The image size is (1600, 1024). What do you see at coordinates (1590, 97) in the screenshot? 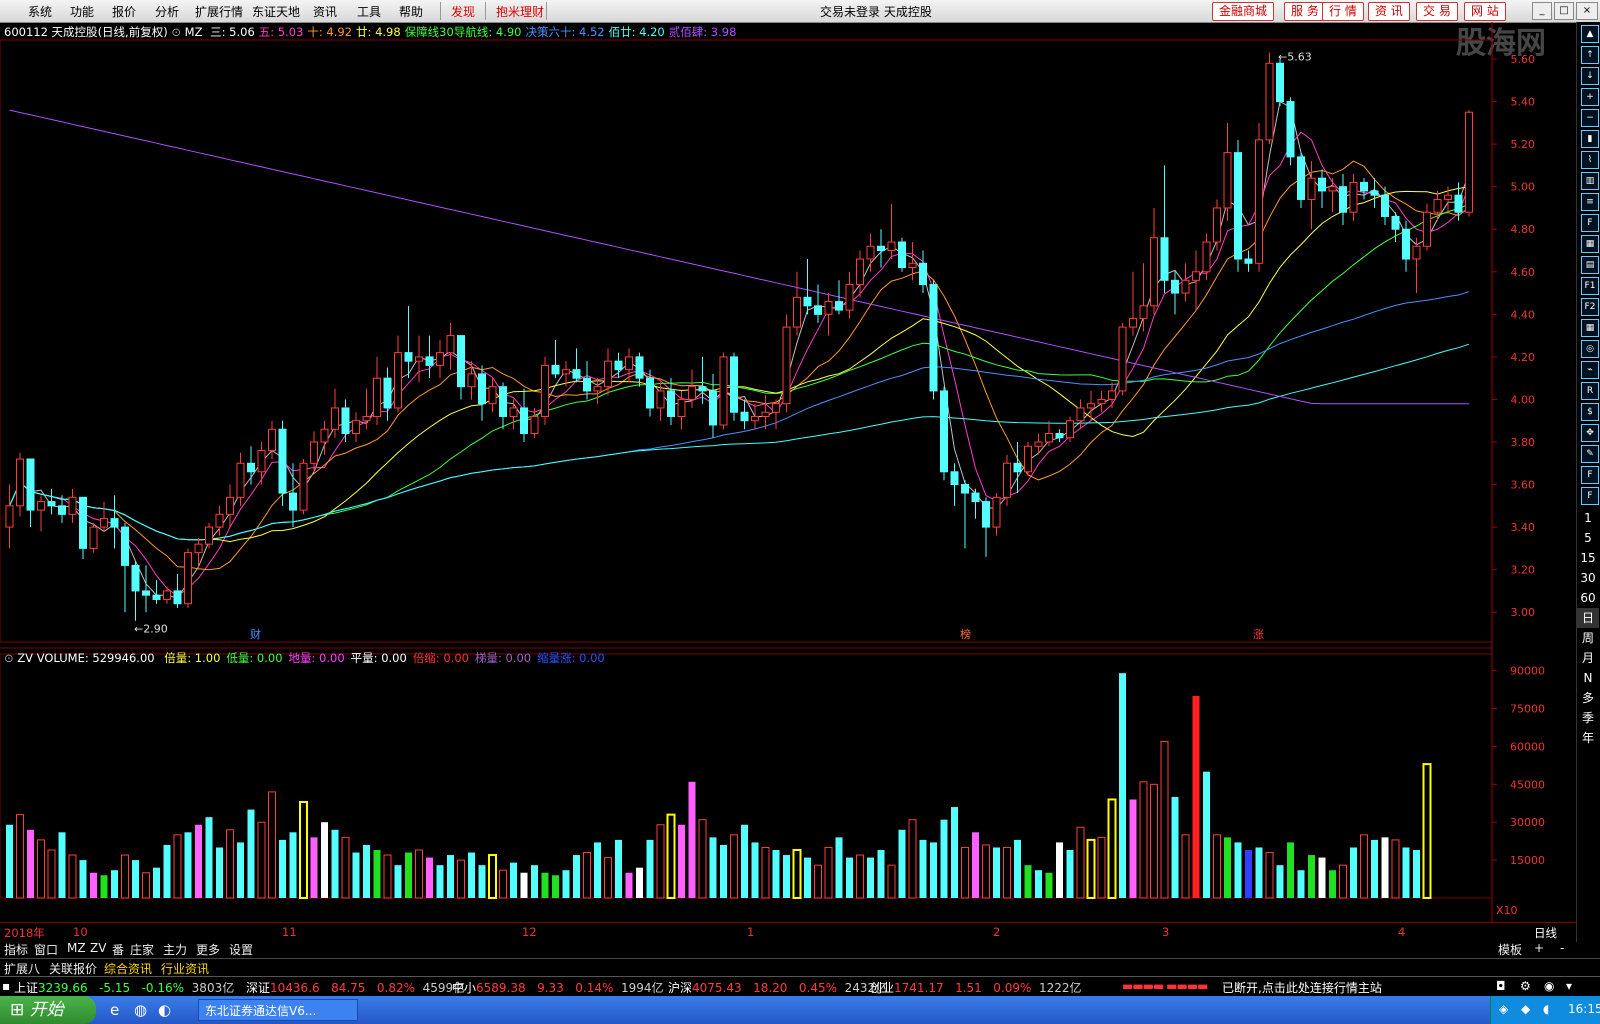
I see `zoom-in-icon: +` at bounding box center [1590, 97].